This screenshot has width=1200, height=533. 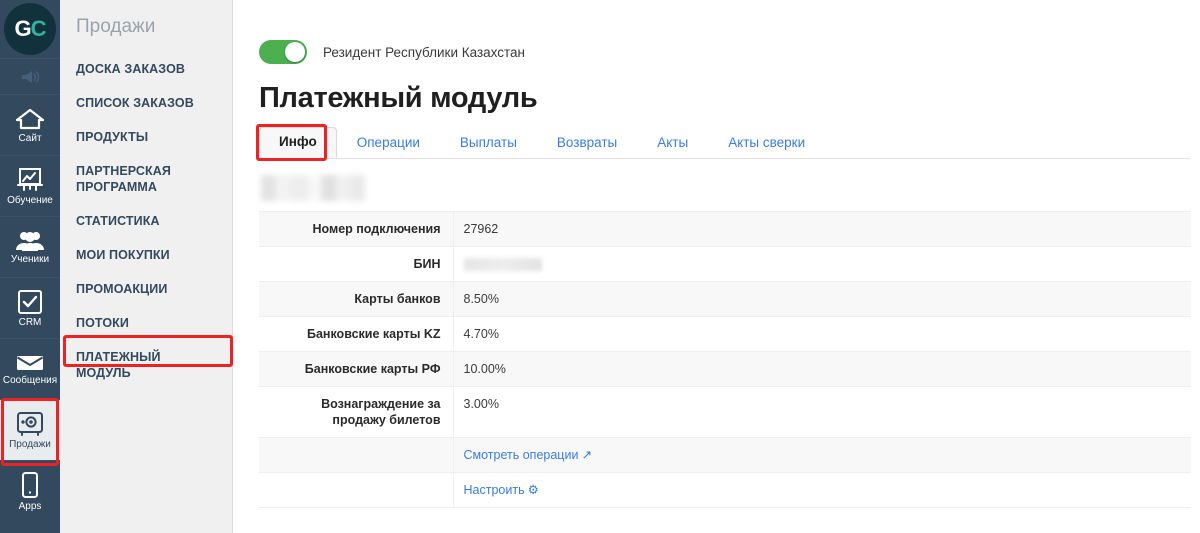 I want to click on table-row: Номер подключения 27962, so click(x=725, y=229).